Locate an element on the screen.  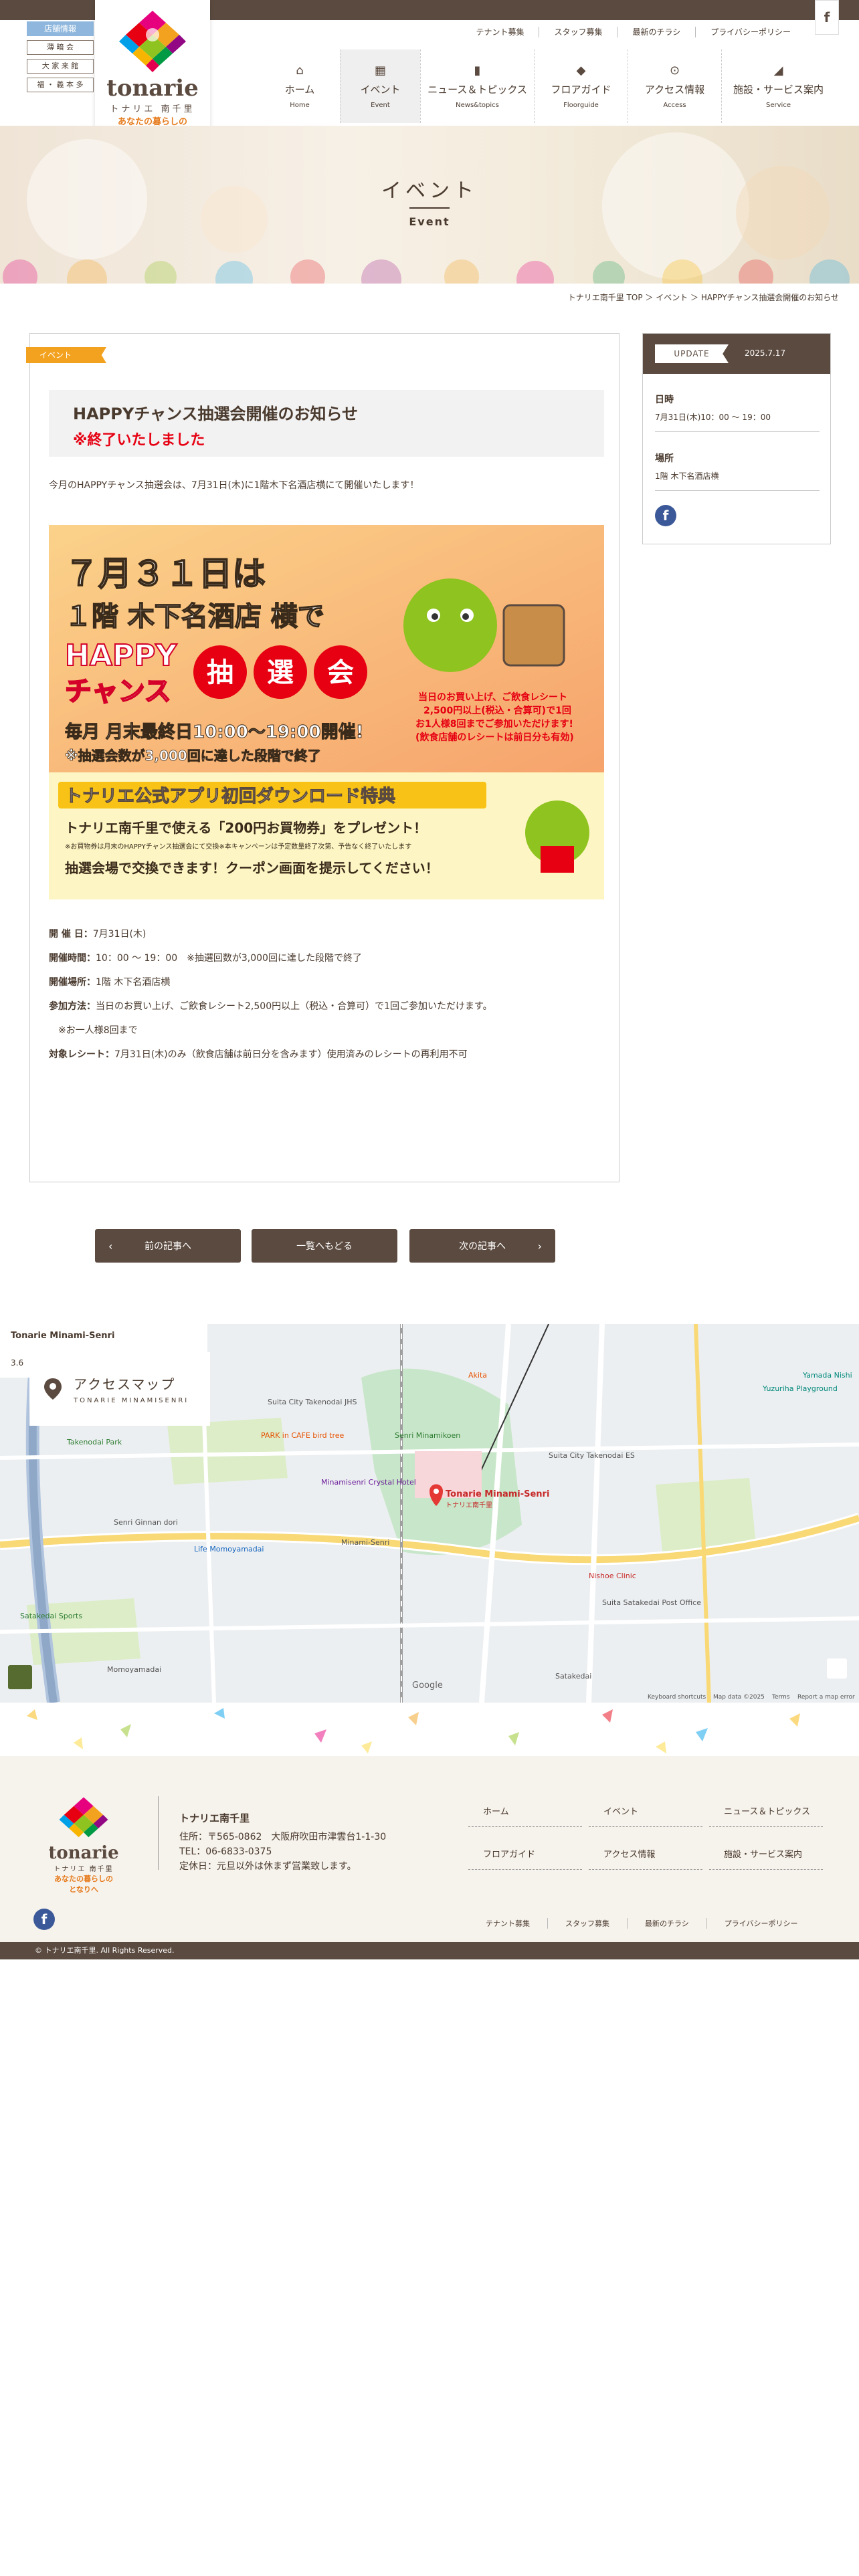
ended-notice: ※終了いたしました is located at coordinates (139, 440).